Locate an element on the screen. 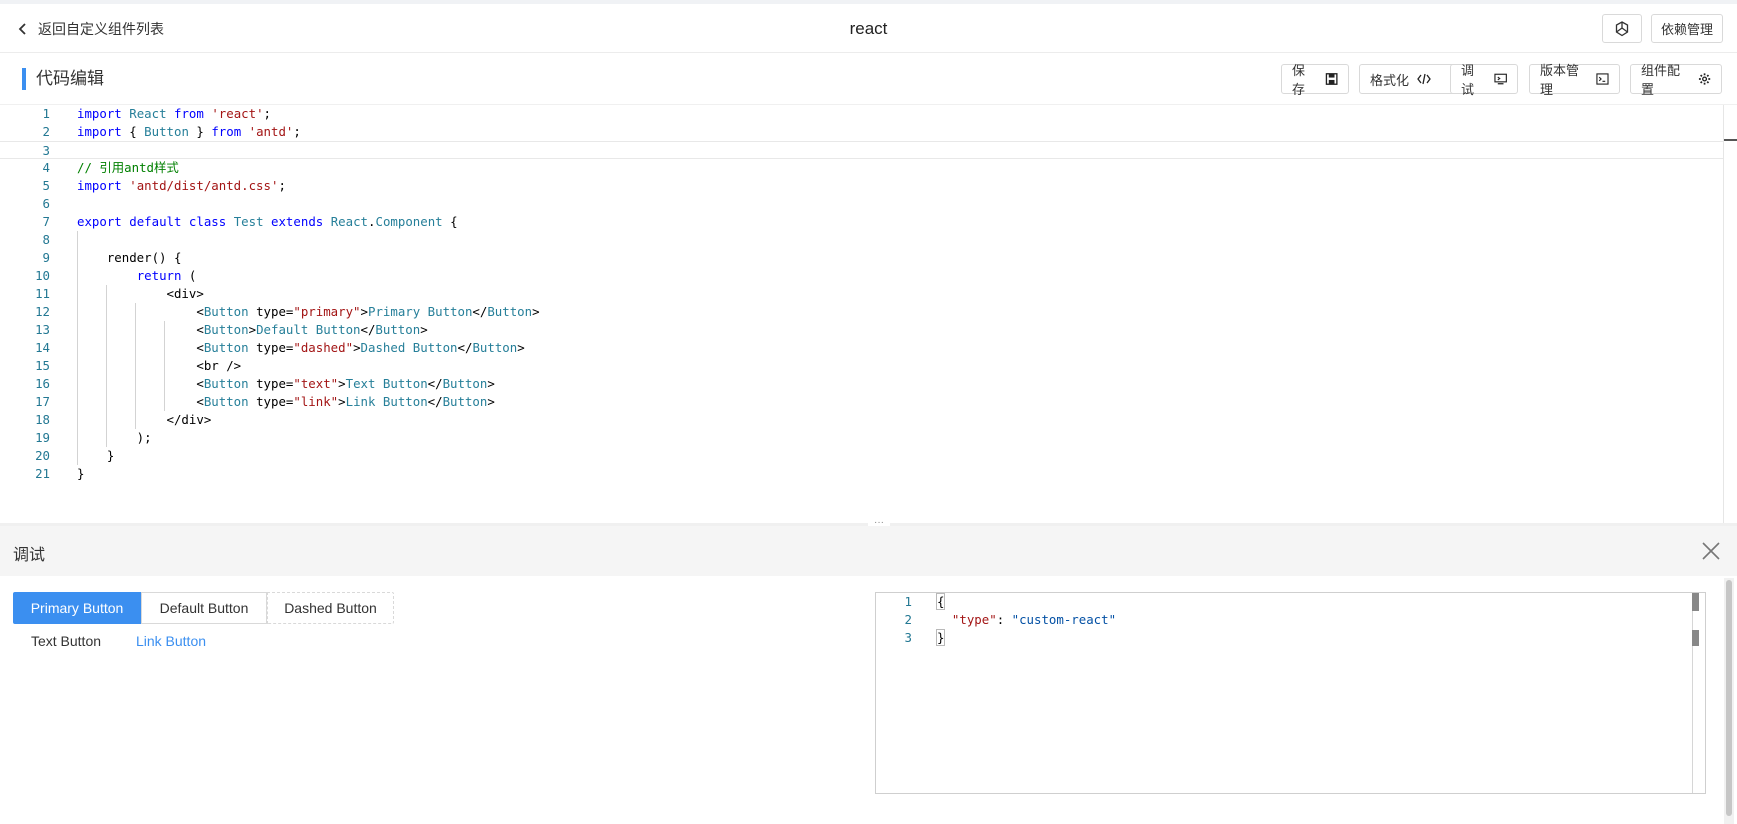  code-line: 21} is located at coordinates (862, 474).